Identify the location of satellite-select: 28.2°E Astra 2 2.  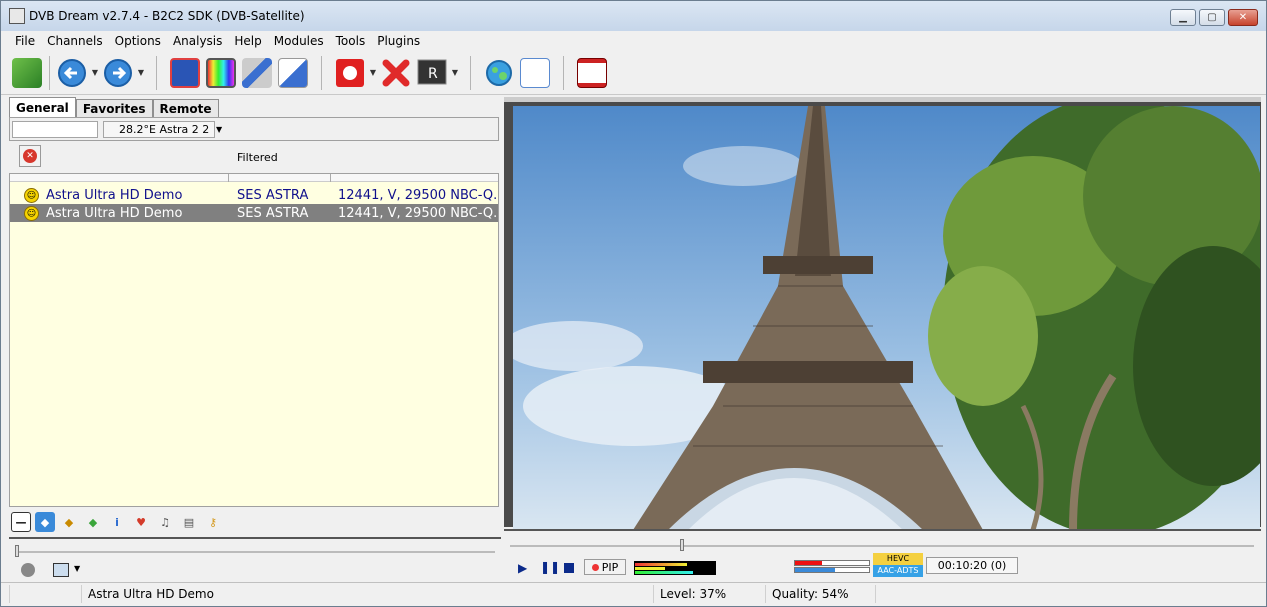
(159, 129).